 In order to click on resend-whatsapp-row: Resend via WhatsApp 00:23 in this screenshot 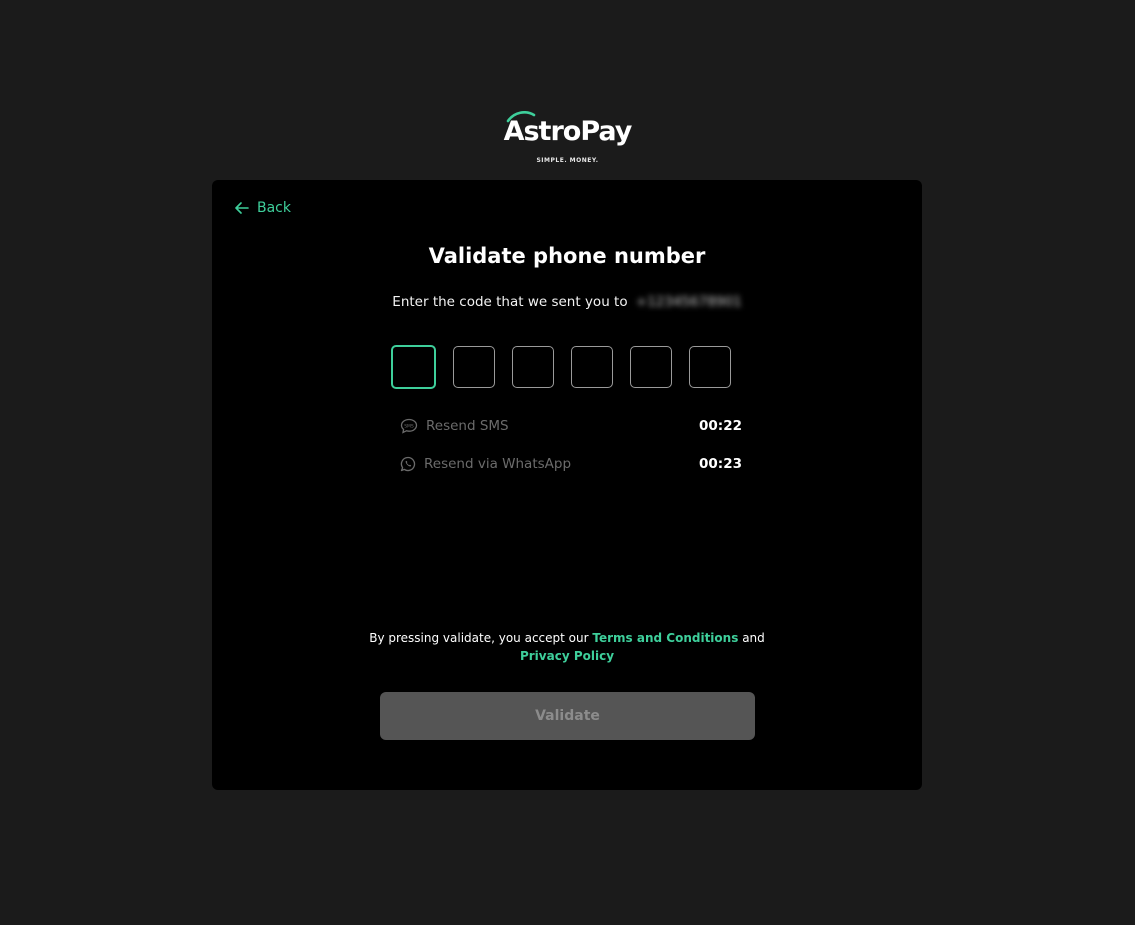, I will do `click(571, 464)`.